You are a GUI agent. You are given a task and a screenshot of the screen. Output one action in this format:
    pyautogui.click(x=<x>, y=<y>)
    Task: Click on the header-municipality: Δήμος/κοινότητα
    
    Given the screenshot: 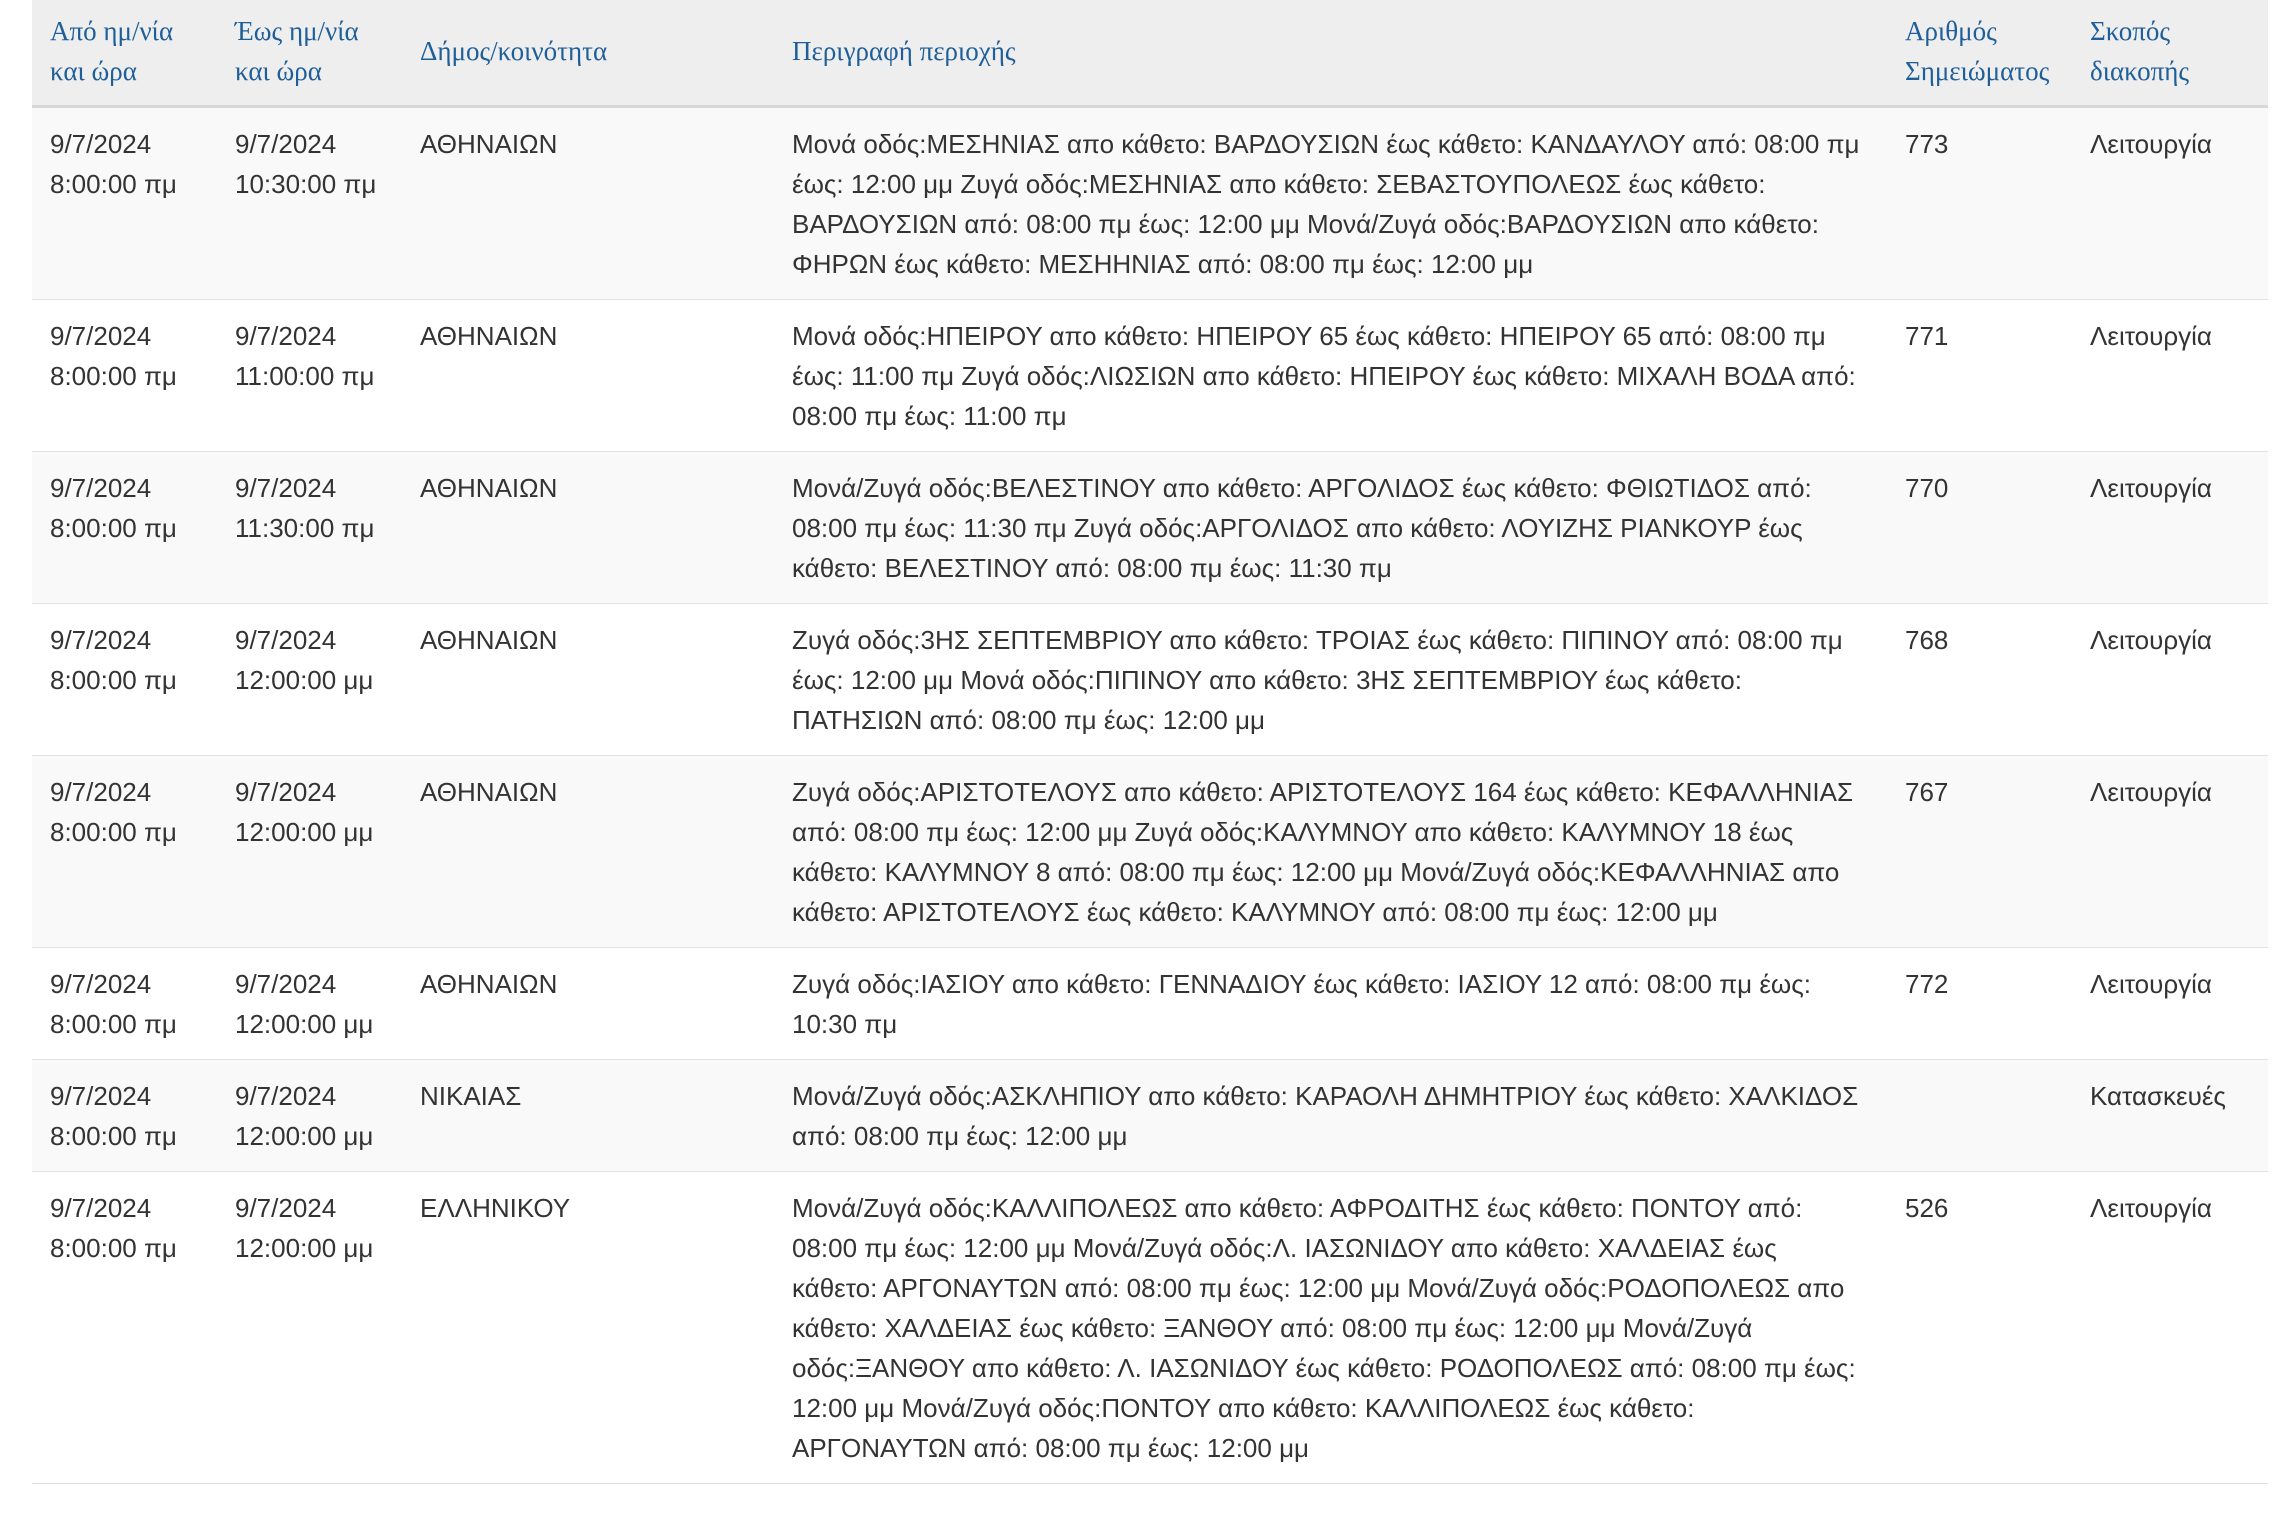 What is the action you would take?
    pyautogui.click(x=588, y=54)
    